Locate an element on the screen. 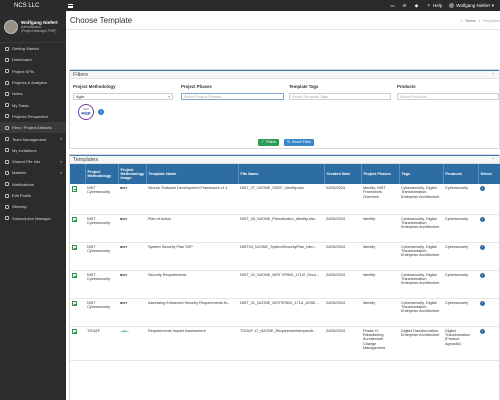 The height and width of the screenshot is (400, 500). sidebar-item-masters: Masters ▾ is located at coordinates (33, 172).